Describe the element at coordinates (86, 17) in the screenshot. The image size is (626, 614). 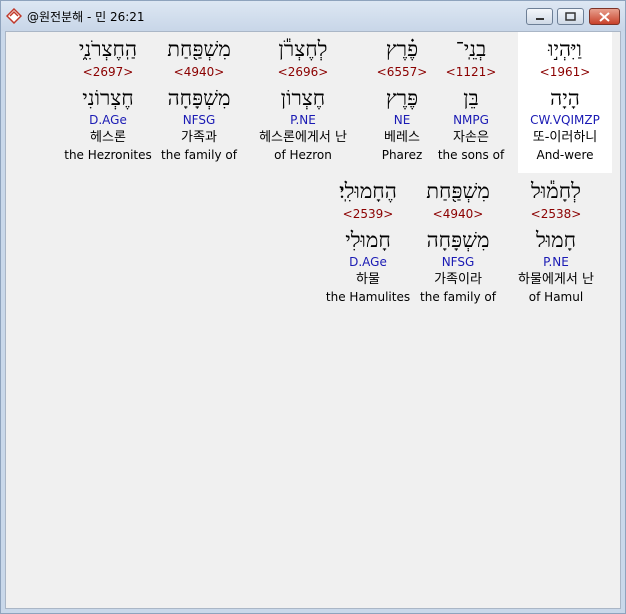
I see `window-title: @원전분해 - 민 26:21` at that location.